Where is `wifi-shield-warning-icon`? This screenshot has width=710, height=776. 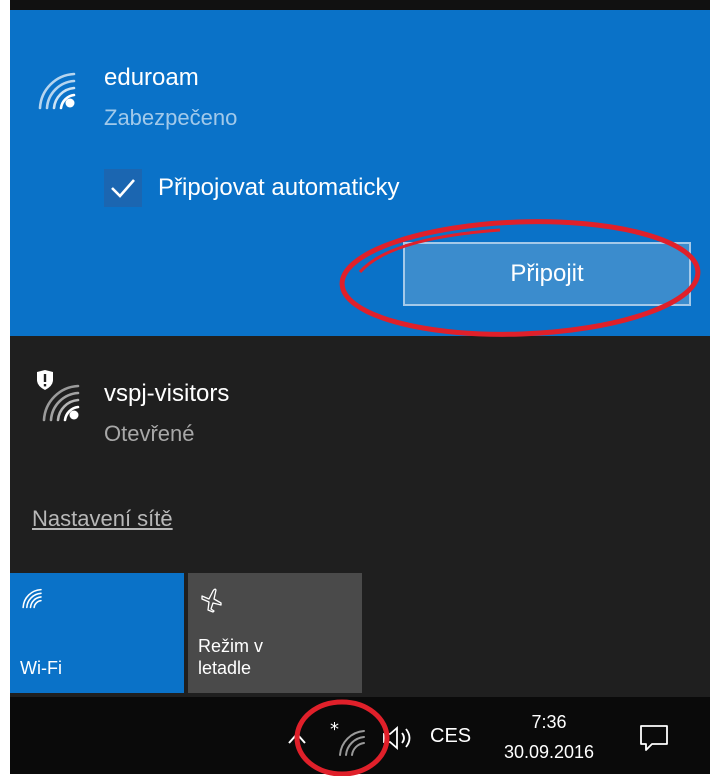
wifi-shield-warning-icon is located at coordinates (58, 396).